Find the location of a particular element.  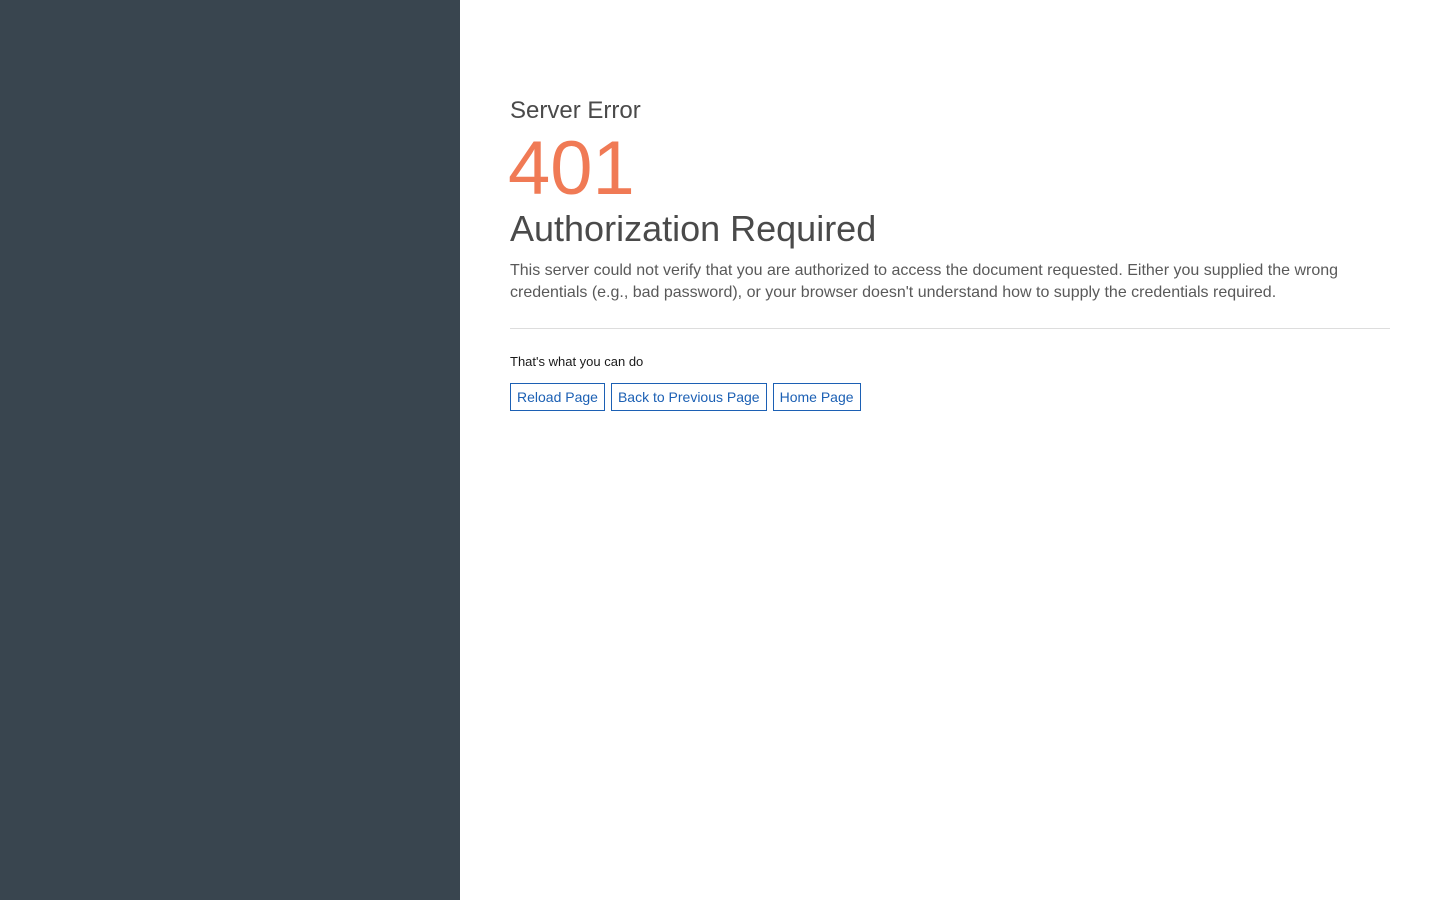

back-to-previous-page-button: Back to Previous Page is located at coordinates (688, 397).